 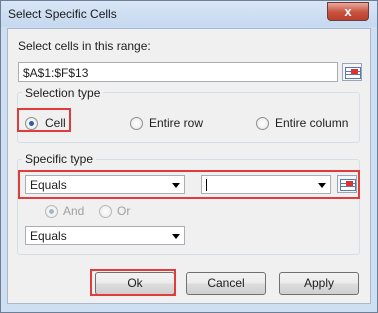 What do you see at coordinates (63, 93) in the screenshot?
I see `selection-type-legend: Selection type` at bounding box center [63, 93].